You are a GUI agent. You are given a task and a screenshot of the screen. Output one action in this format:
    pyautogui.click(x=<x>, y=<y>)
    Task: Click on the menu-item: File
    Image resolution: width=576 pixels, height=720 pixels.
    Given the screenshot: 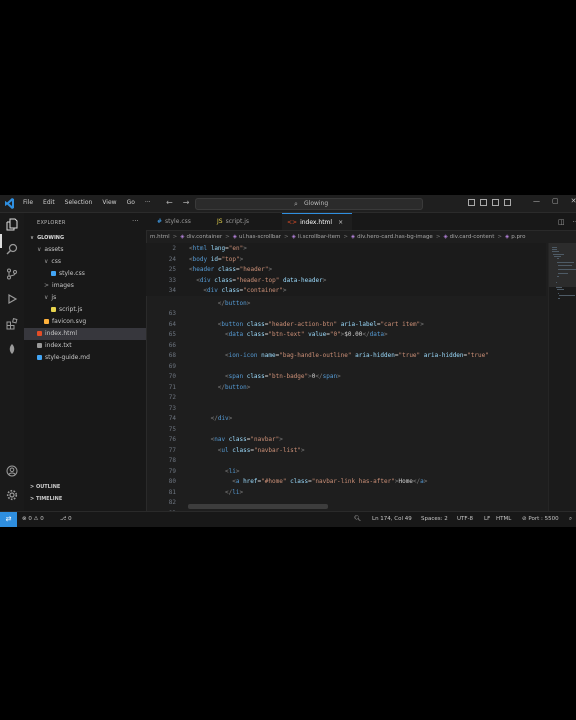 What is the action you would take?
    pyautogui.click(x=28, y=202)
    